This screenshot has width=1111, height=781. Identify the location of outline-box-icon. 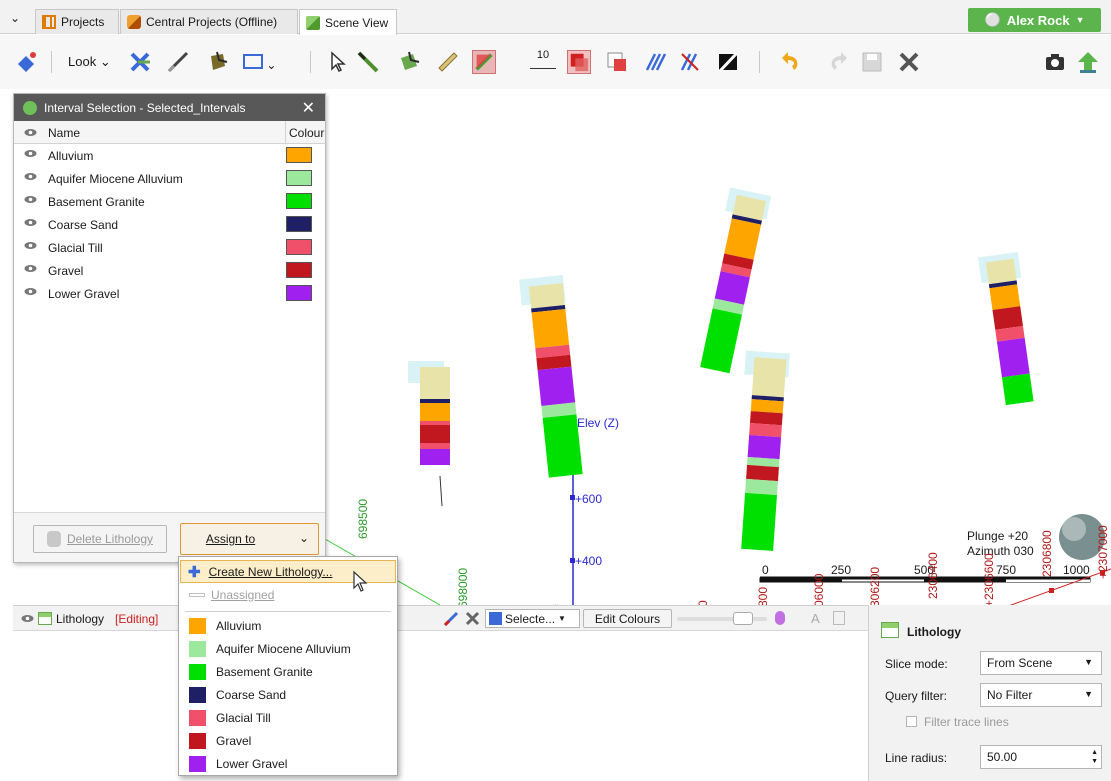
(617, 62).